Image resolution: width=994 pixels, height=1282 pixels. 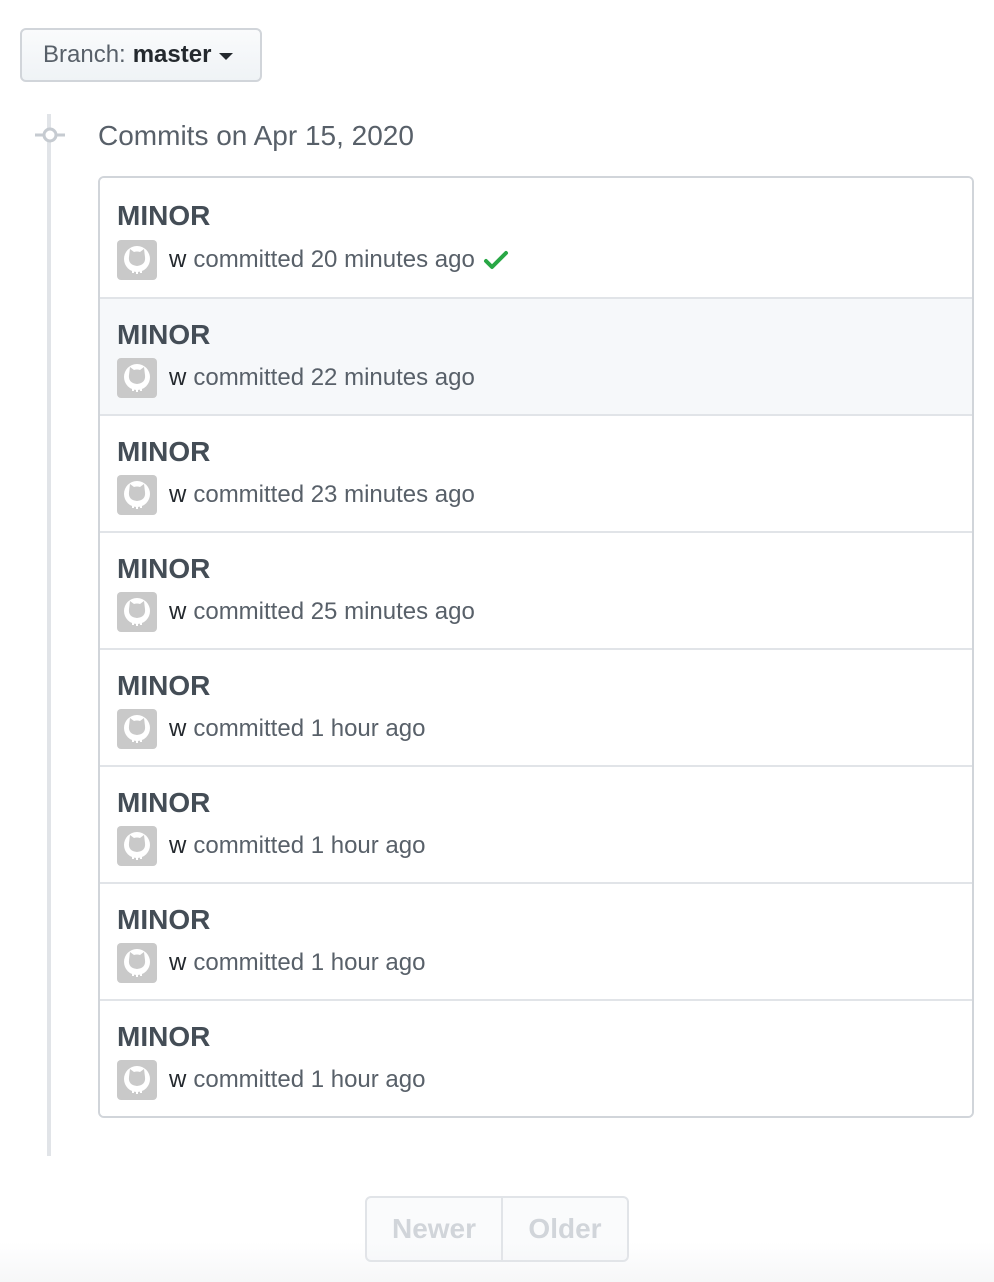 What do you see at coordinates (536, 237) in the screenshot?
I see `commit-row: MINOR w committed 20 minutes ago` at bounding box center [536, 237].